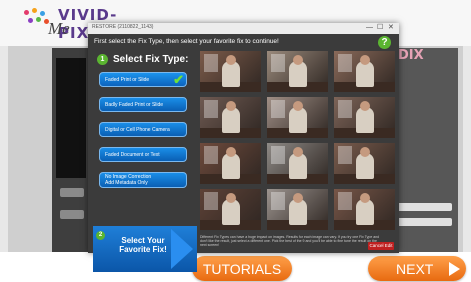 The height and width of the screenshot is (282, 471). What do you see at coordinates (123, 27) in the screenshot?
I see `dialog-window-title: RESTORE (2110822_1143)` at bounding box center [123, 27].